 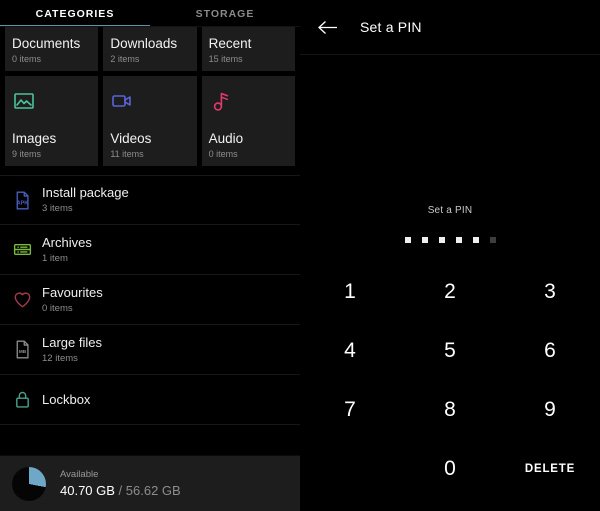 I want to click on arrow-left-icon, so click(x=328, y=27).